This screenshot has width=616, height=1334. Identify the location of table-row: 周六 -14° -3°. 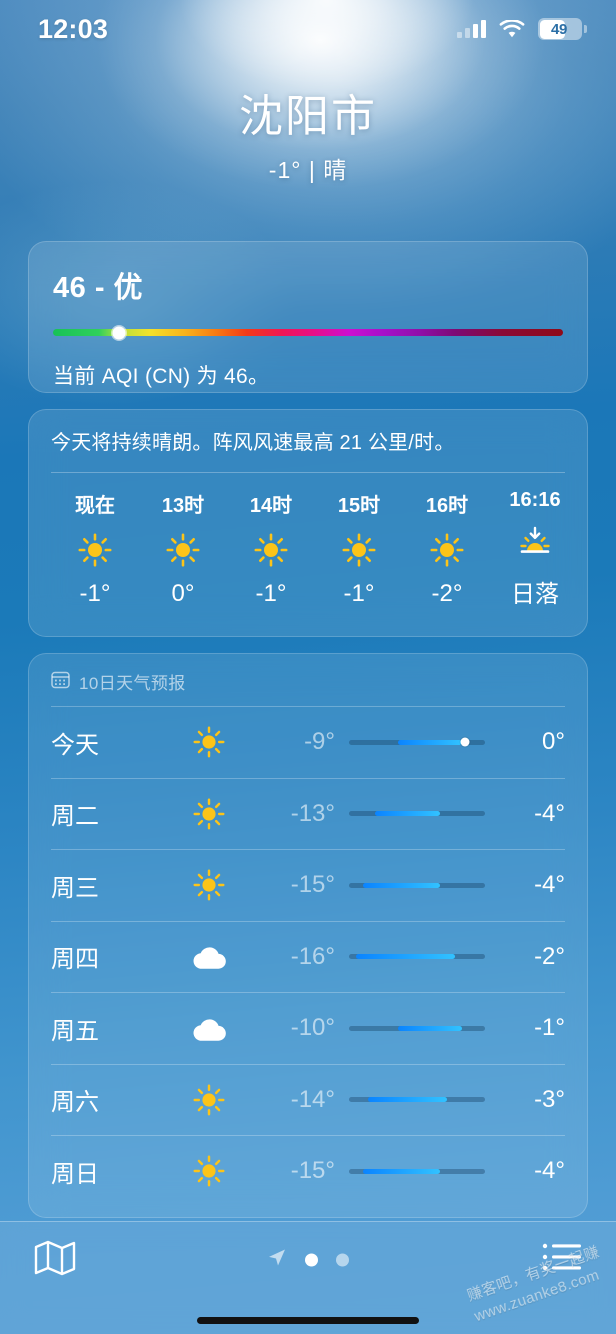
(308, 1099).